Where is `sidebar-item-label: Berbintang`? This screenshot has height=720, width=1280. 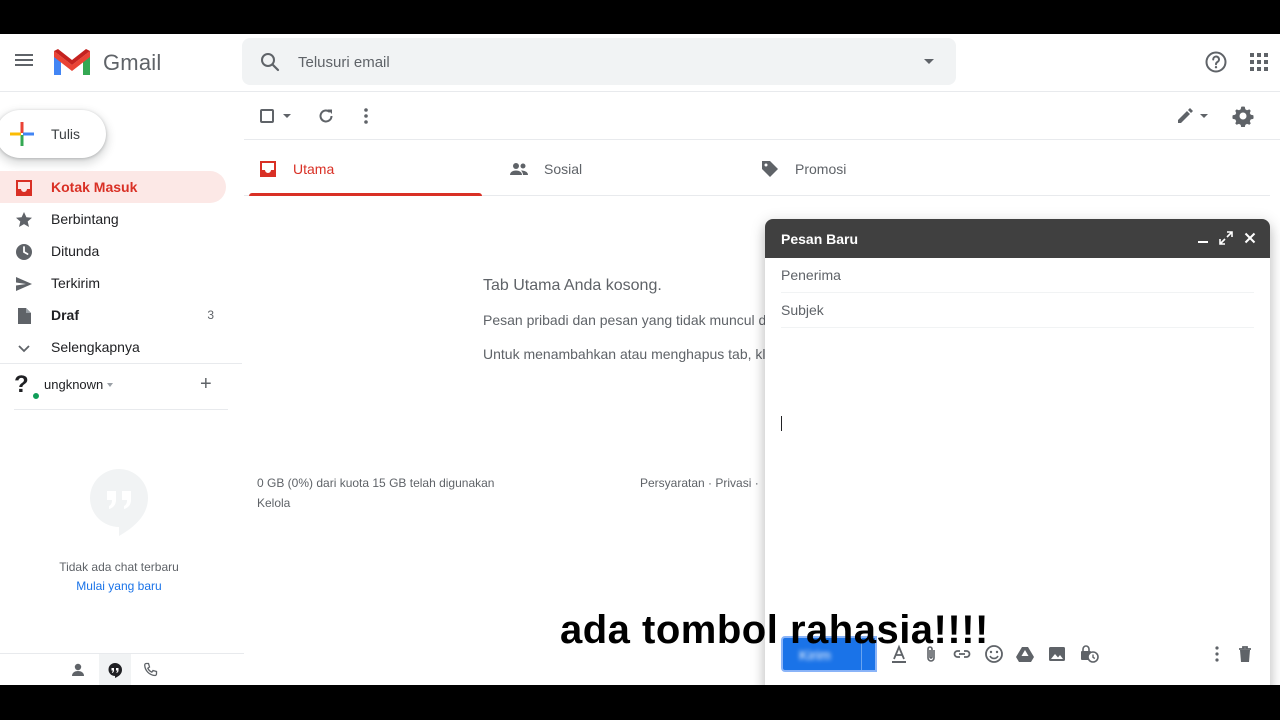 sidebar-item-label: Berbintang is located at coordinates (85, 219).